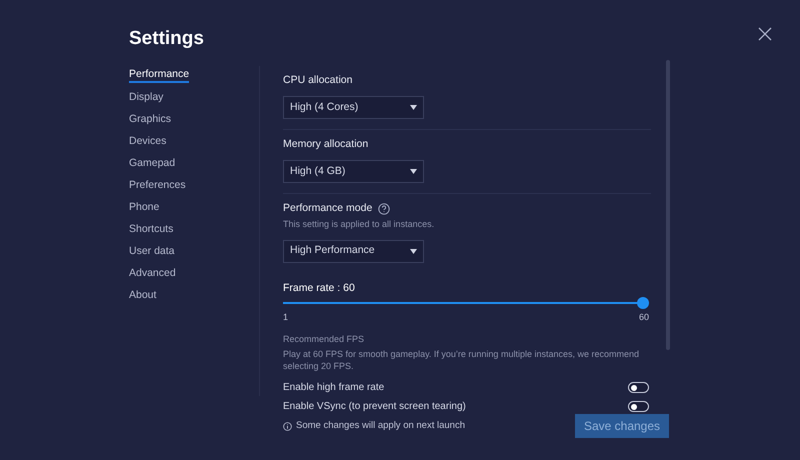 This screenshot has width=800, height=460. Describe the element at coordinates (643, 317) in the screenshot. I see `slider-max-label: 60` at that location.